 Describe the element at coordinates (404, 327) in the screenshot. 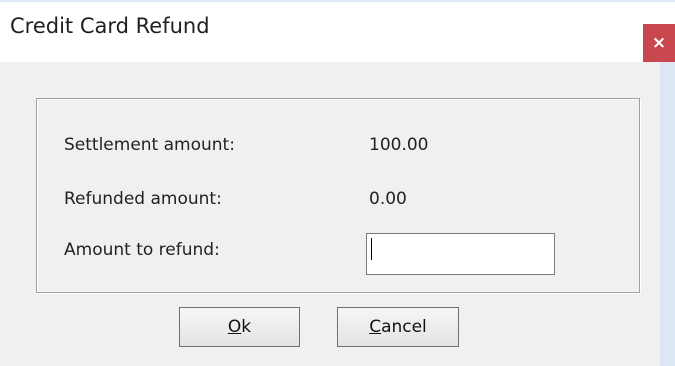

I see `cancel-button-label-rest: ancel` at that location.